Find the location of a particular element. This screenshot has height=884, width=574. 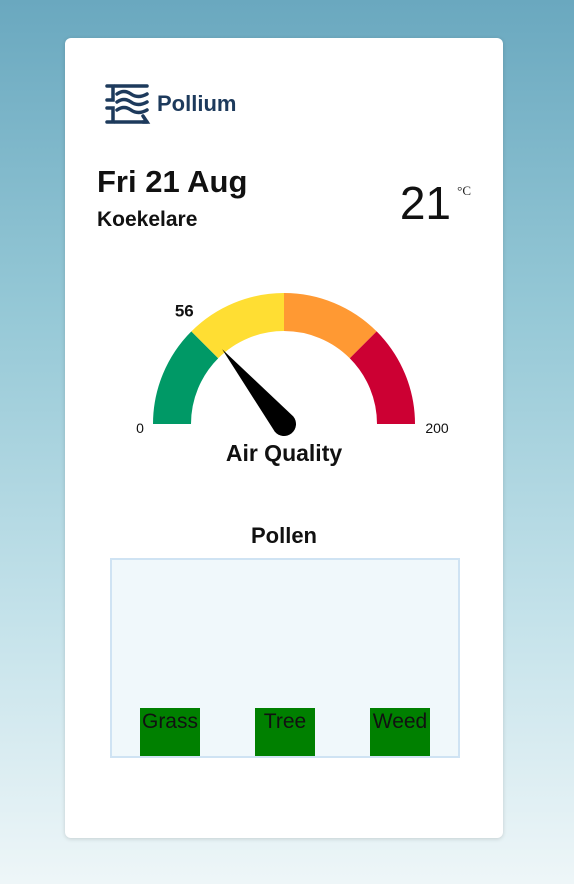

air-quality-label: Air Quality is located at coordinates (284, 453).